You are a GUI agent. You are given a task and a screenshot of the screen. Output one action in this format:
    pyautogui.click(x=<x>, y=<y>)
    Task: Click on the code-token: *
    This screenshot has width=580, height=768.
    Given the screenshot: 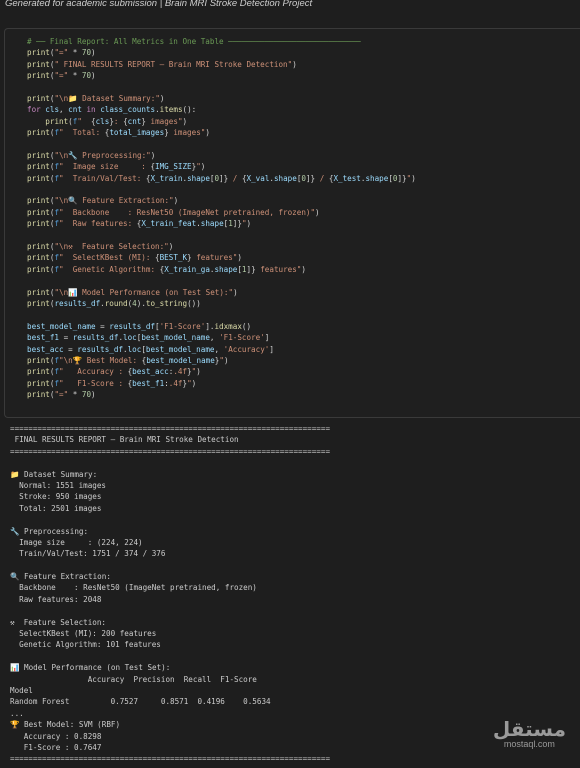 What is the action you would take?
    pyautogui.click(x=75, y=76)
    